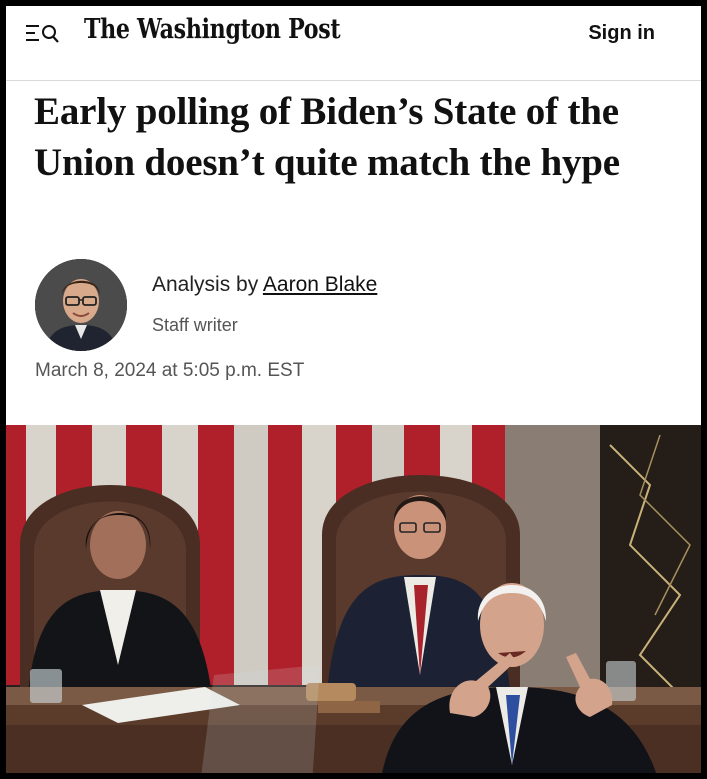 This screenshot has width=707, height=779. I want to click on sign-in-button: Sign in, so click(621, 33).